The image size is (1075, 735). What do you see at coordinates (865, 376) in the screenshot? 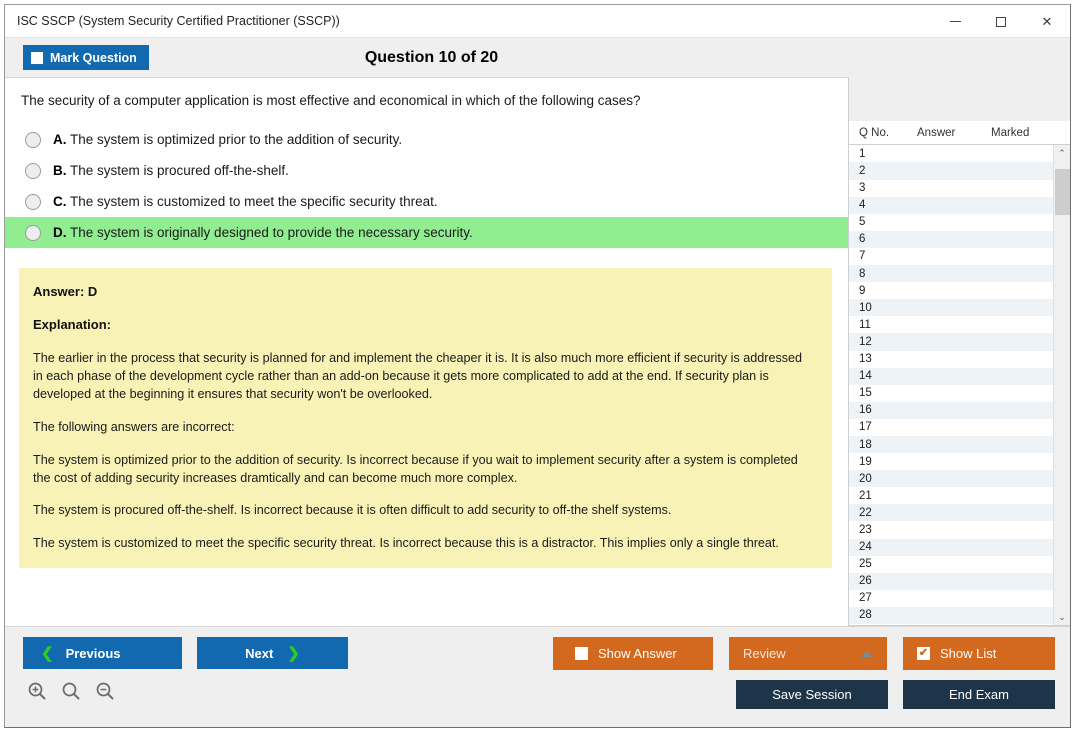
I see `question-list-row-number: 14` at bounding box center [865, 376].